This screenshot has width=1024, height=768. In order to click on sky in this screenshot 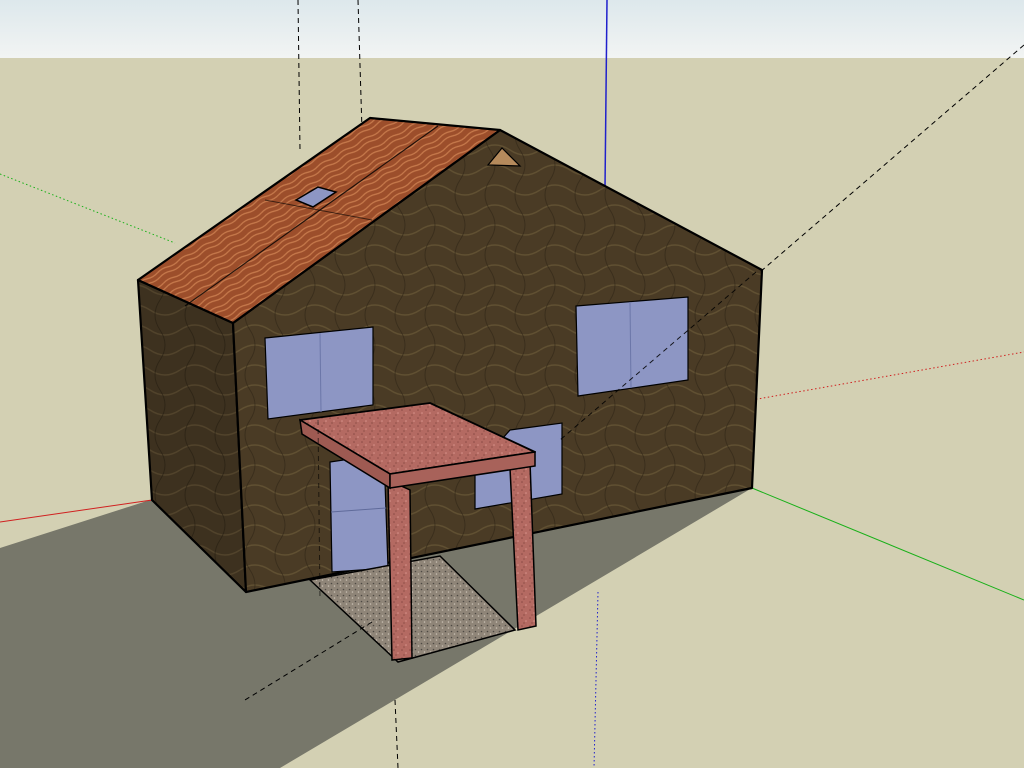, I will do `click(512, 29)`.